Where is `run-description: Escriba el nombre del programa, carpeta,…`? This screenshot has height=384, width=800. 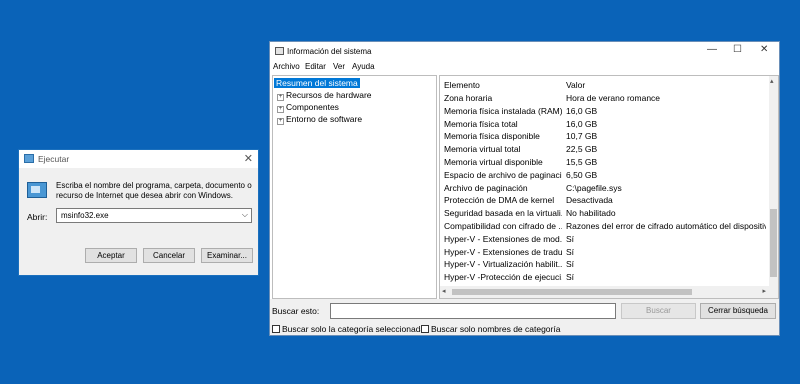
run-description: Escriba el nombre del programa, carpeta,… is located at coordinates (154, 190).